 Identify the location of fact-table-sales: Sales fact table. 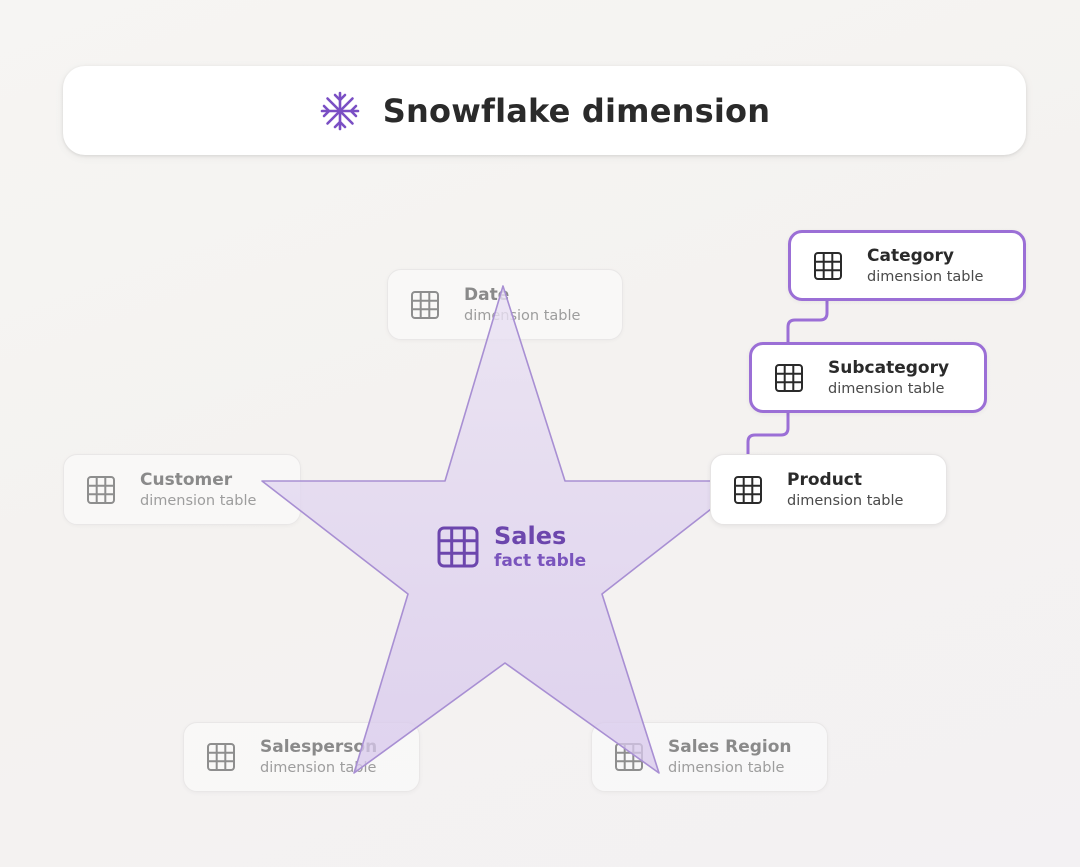
(511, 547).